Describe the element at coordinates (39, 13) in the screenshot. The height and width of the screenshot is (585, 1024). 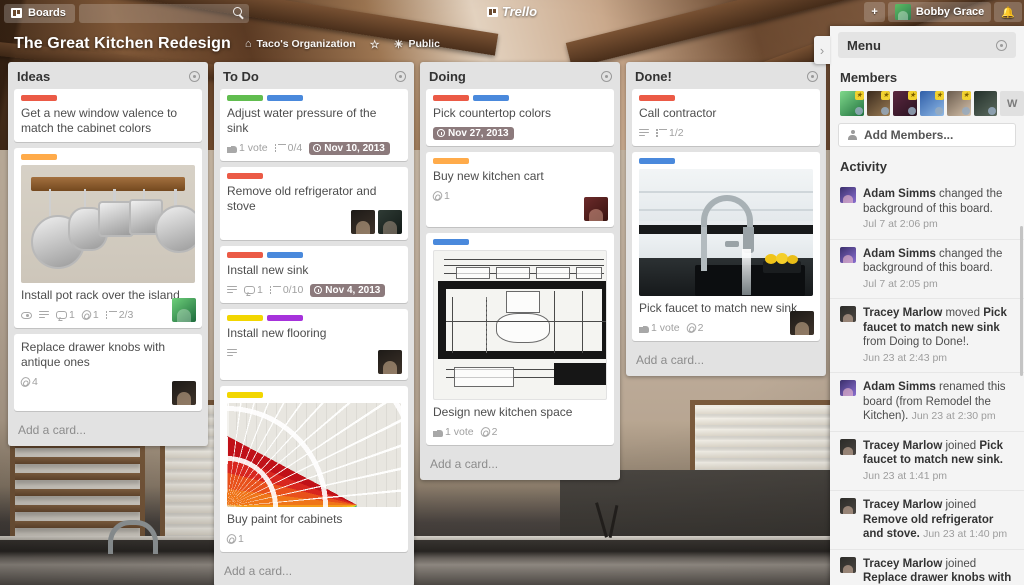
I see `boards-button: Boards` at that location.